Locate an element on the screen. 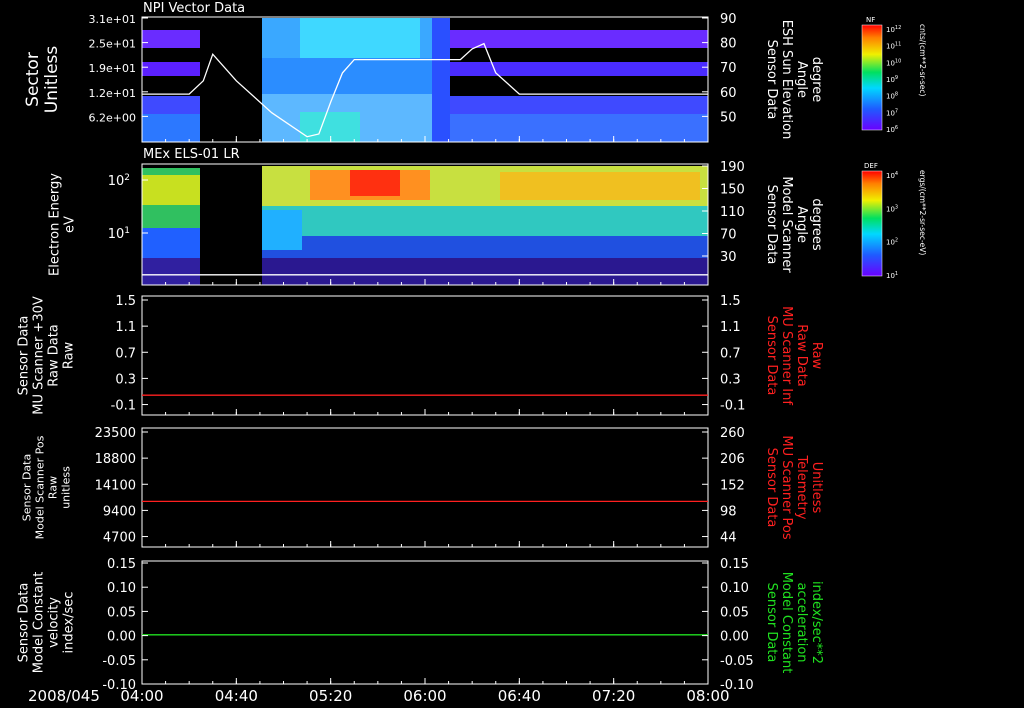  y-tick-label: 101 is located at coordinates (119, 234).